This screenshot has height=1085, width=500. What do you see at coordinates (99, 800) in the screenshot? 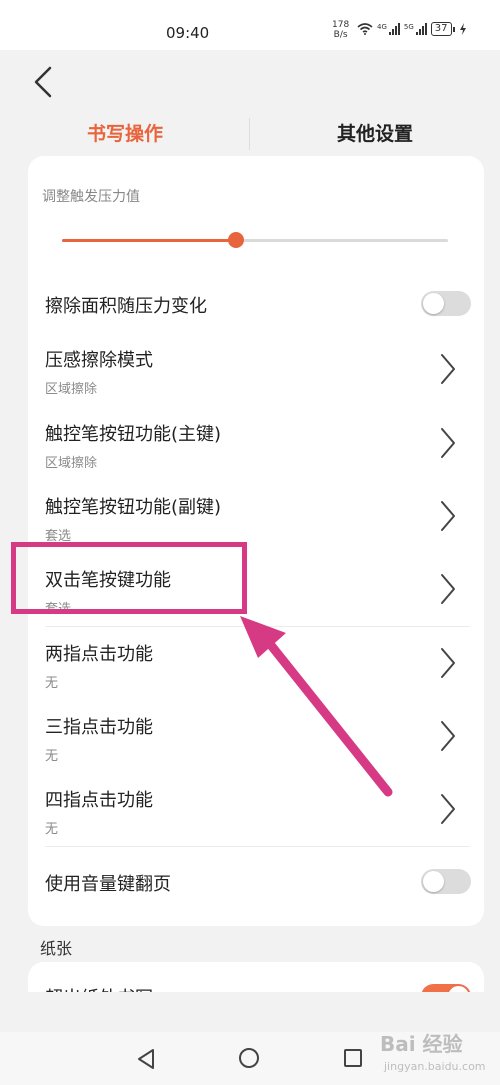
I see `four-finger-tap-label: 四指点击功能` at bounding box center [99, 800].